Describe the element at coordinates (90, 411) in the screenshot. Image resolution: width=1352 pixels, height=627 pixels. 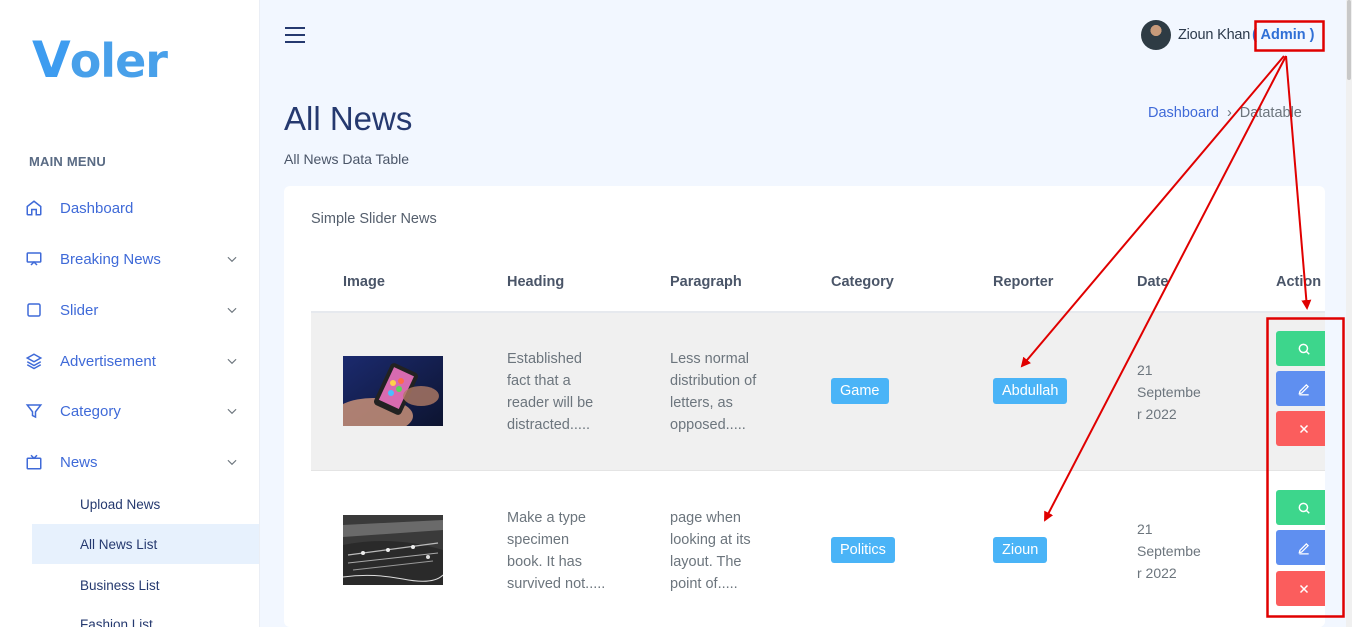
I see `sidebar-item-label: Category` at that location.